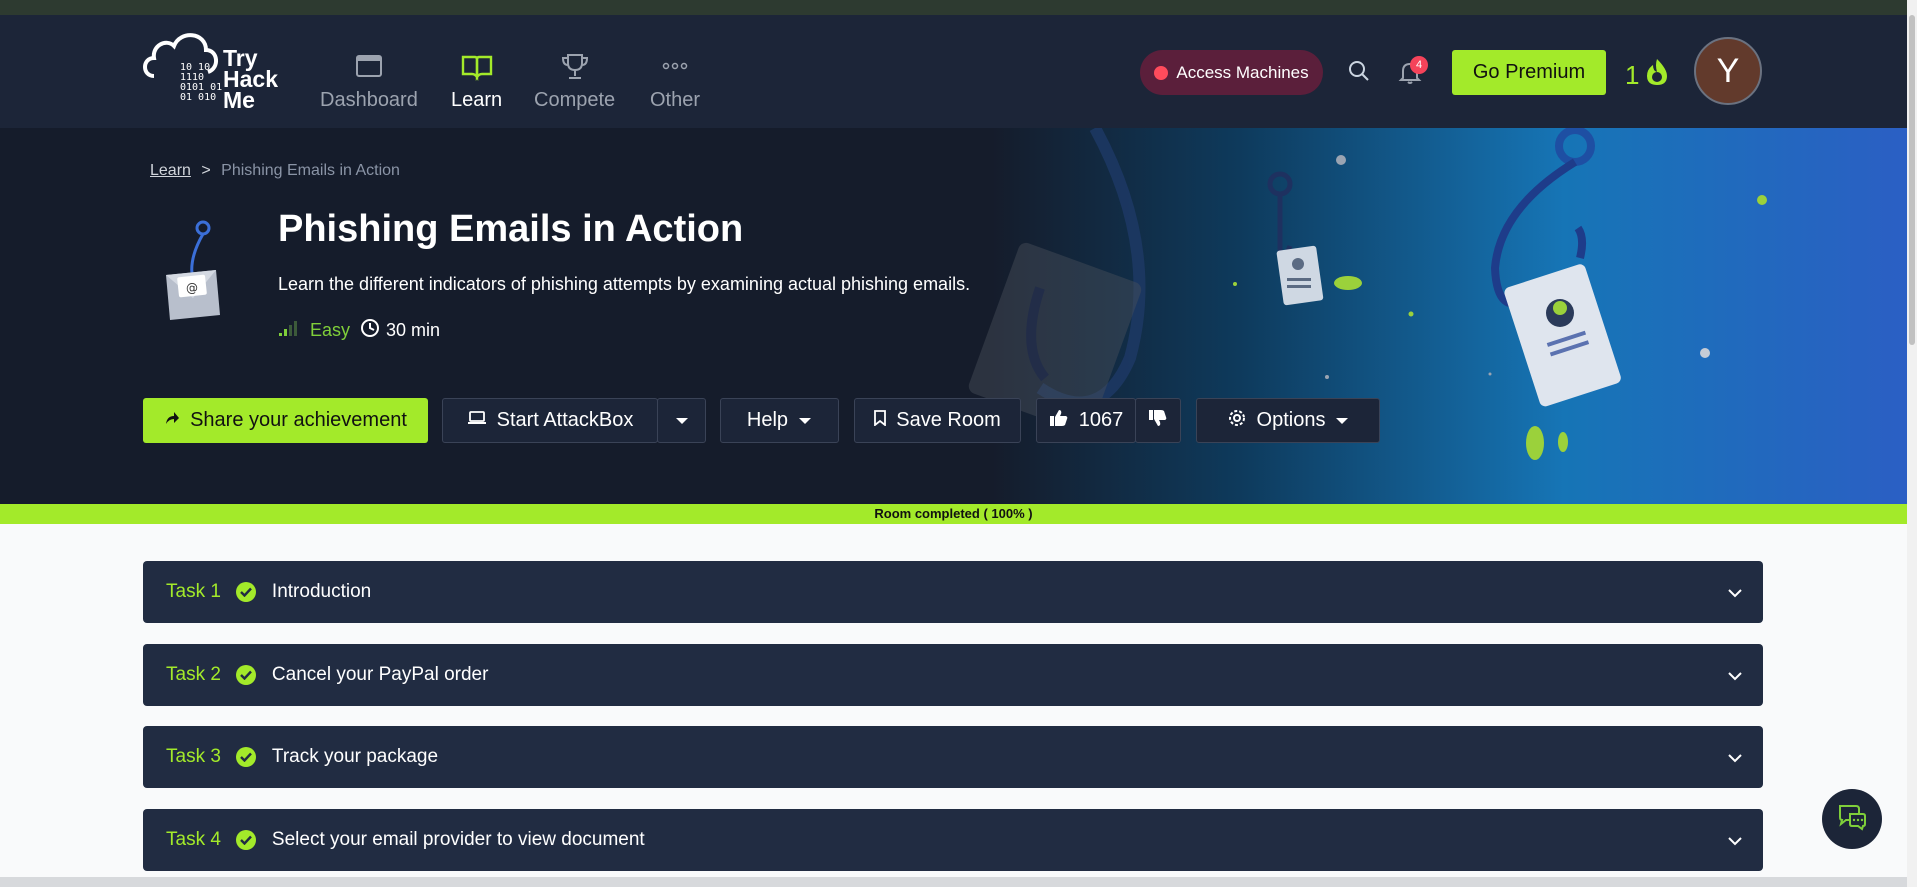 Image resolution: width=1917 pixels, height=887 pixels. I want to click on share-achievement-button: Share your achievement, so click(285, 420).